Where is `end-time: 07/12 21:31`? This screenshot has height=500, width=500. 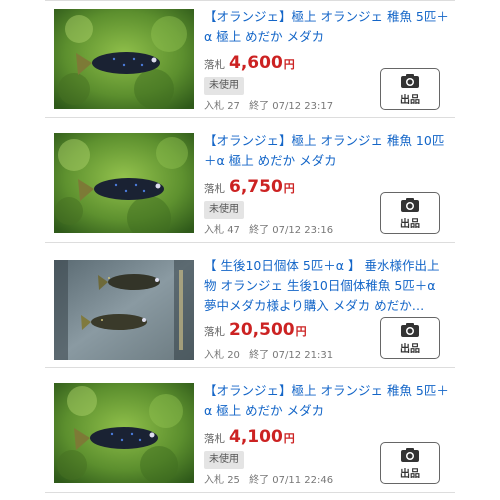 end-time: 07/12 21:31 is located at coordinates (303, 355).